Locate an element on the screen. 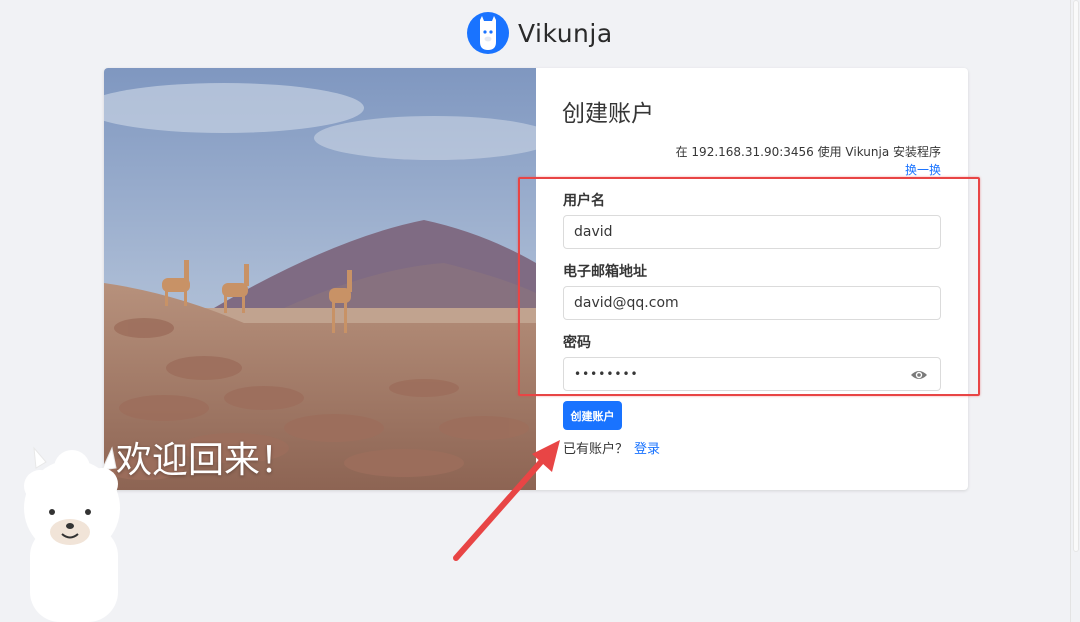 Image resolution: width=1080 pixels, height=622 pixels. app-logo: Vikunja is located at coordinates (540, 33).